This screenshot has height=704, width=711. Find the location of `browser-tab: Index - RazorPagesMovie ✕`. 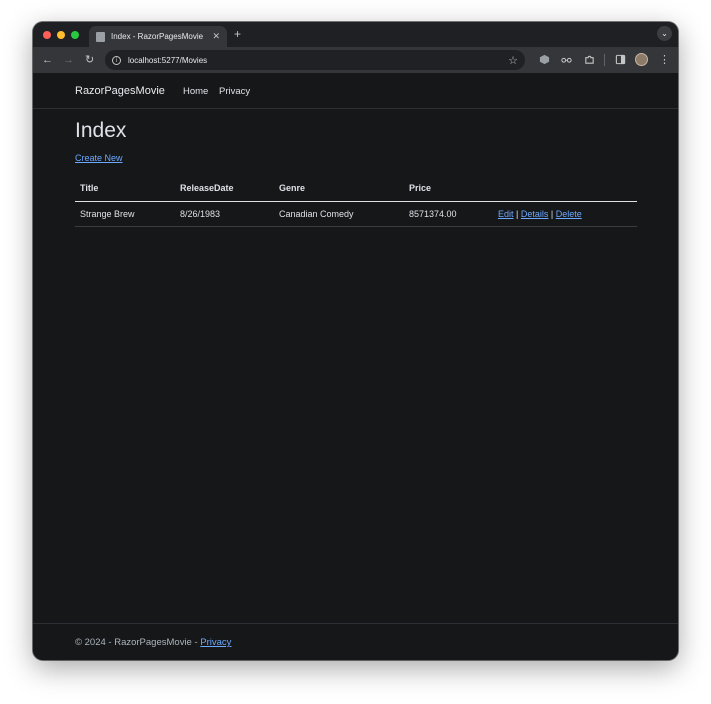

browser-tab: Index - RazorPagesMovie ✕ is located at coordinates (158, 36).